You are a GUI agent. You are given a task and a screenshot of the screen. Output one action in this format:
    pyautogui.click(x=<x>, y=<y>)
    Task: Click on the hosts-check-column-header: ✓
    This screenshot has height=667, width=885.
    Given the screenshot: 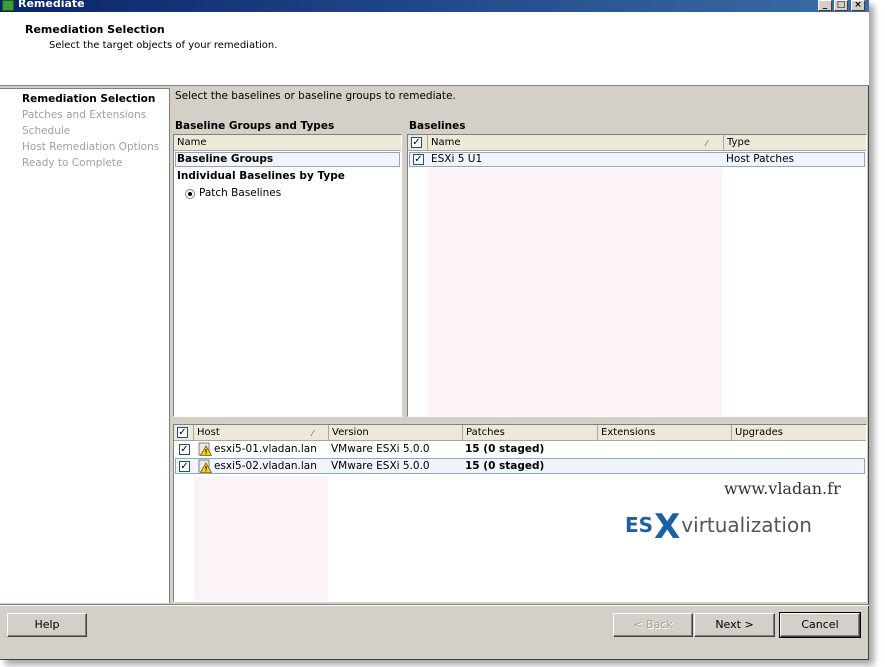 What is the action you would take?
    pyautogui.click(x=184, y=433)
    